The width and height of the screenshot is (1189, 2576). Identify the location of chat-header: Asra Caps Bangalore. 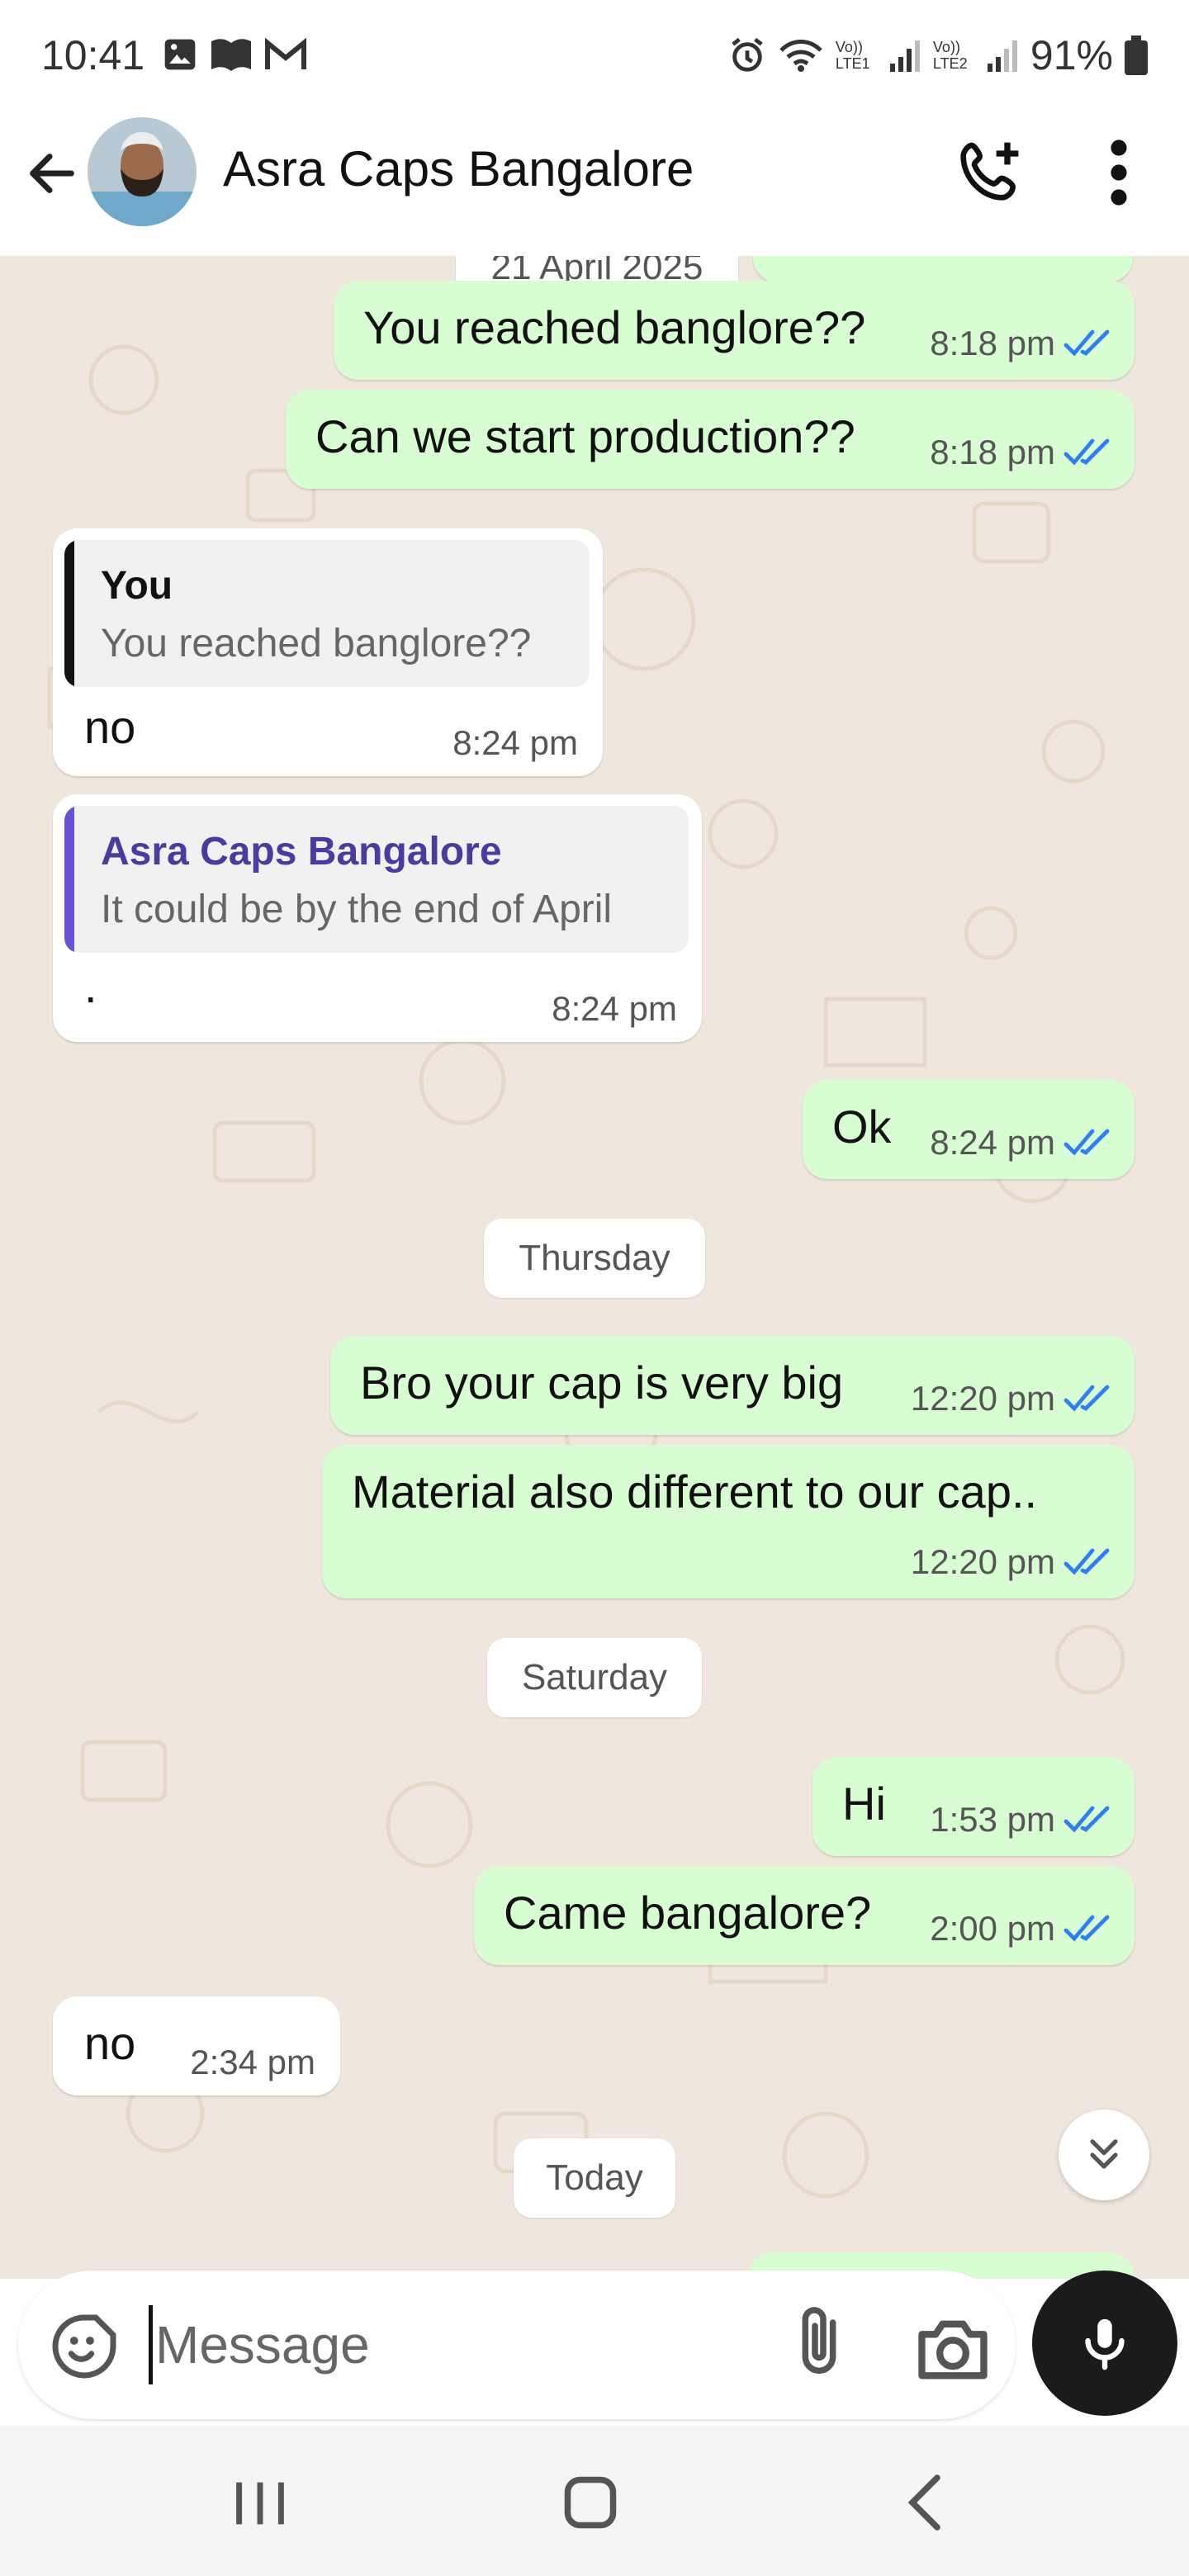
(594, 186).